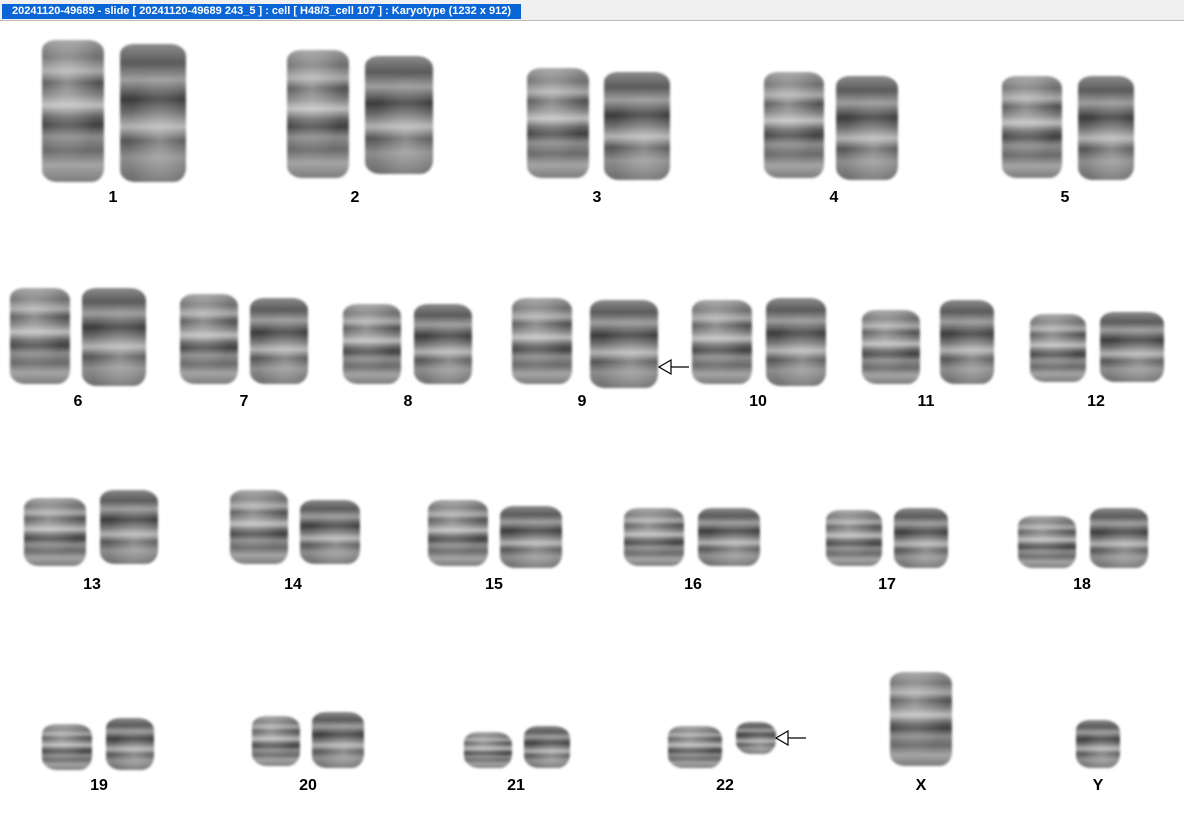 This screenshot has width=1184, height=832. What do you see at coordinates (443, 344) in the screenshot?
I see `chromosome-8b` at bounding box center [443, 344].